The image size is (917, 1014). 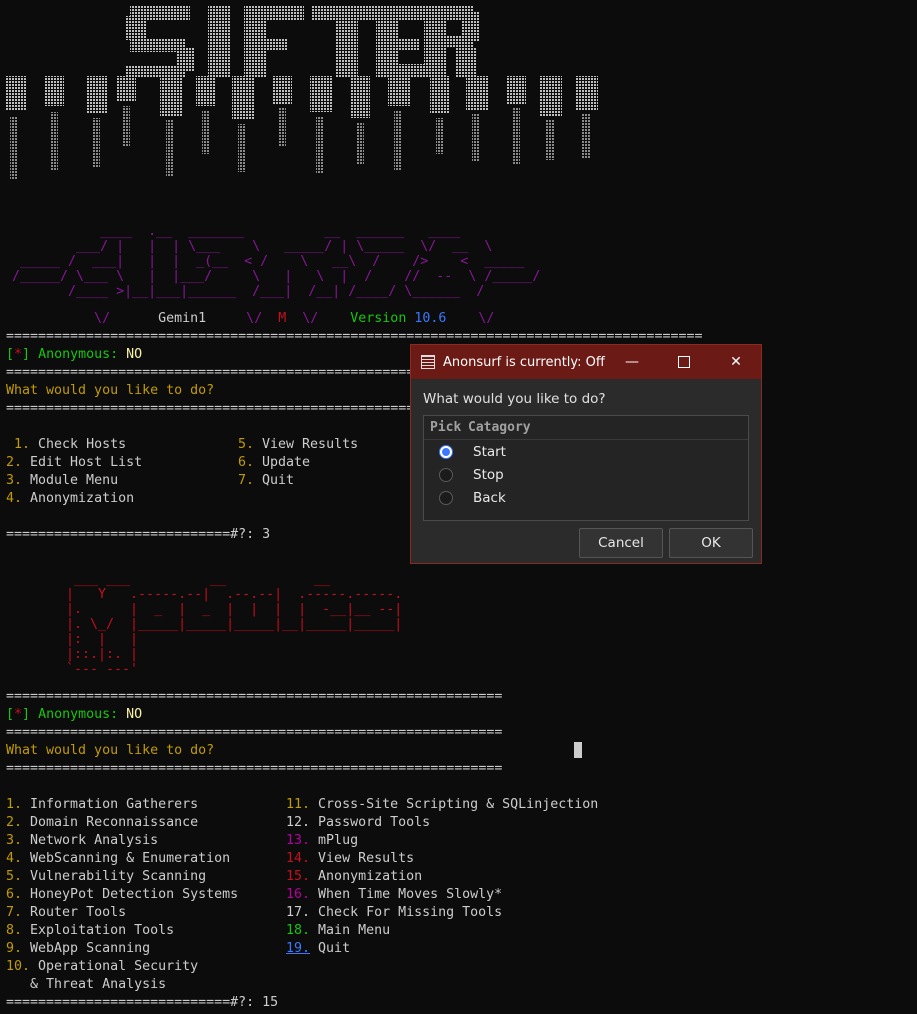 I want to click on module-item-10: 10. Operational Security, so click(x=102, y=966).